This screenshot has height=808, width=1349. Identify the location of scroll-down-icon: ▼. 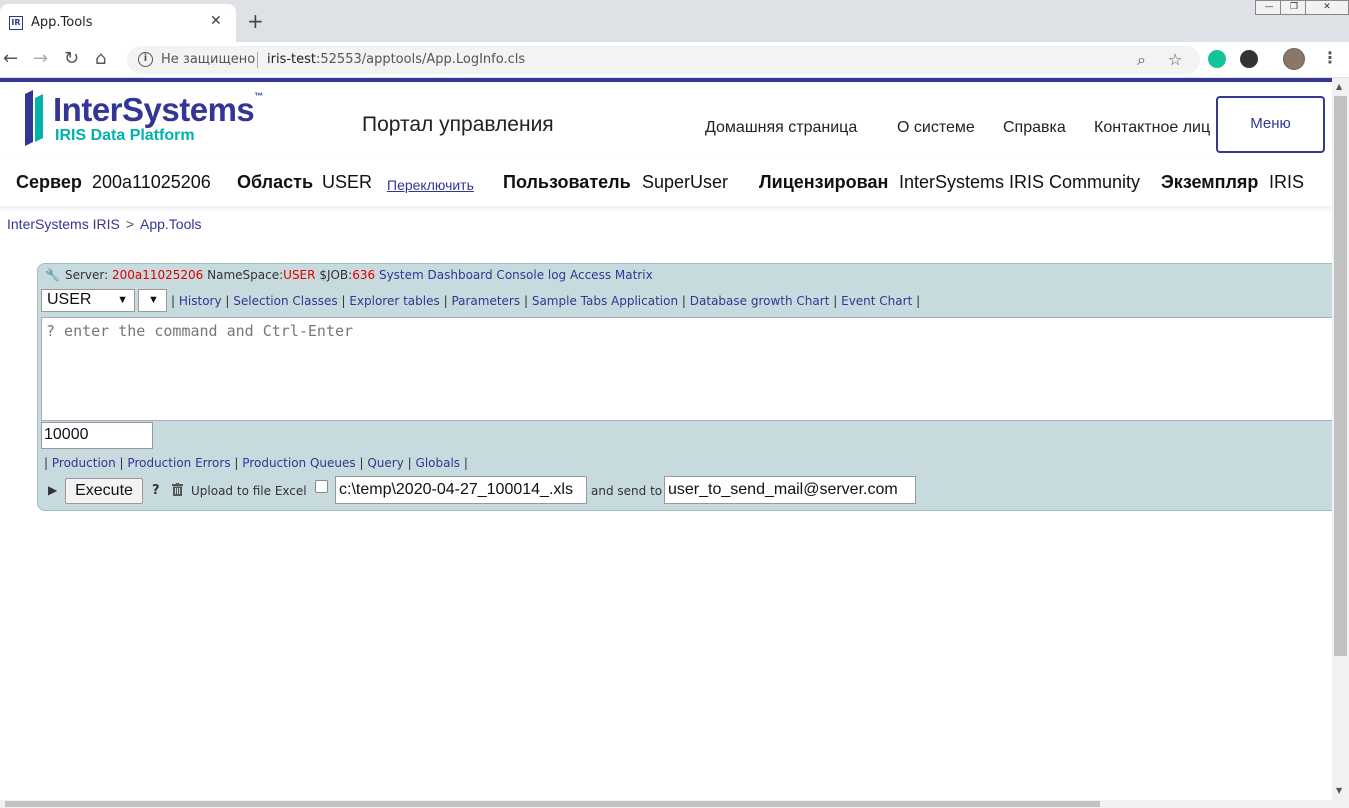
(1339, 790).